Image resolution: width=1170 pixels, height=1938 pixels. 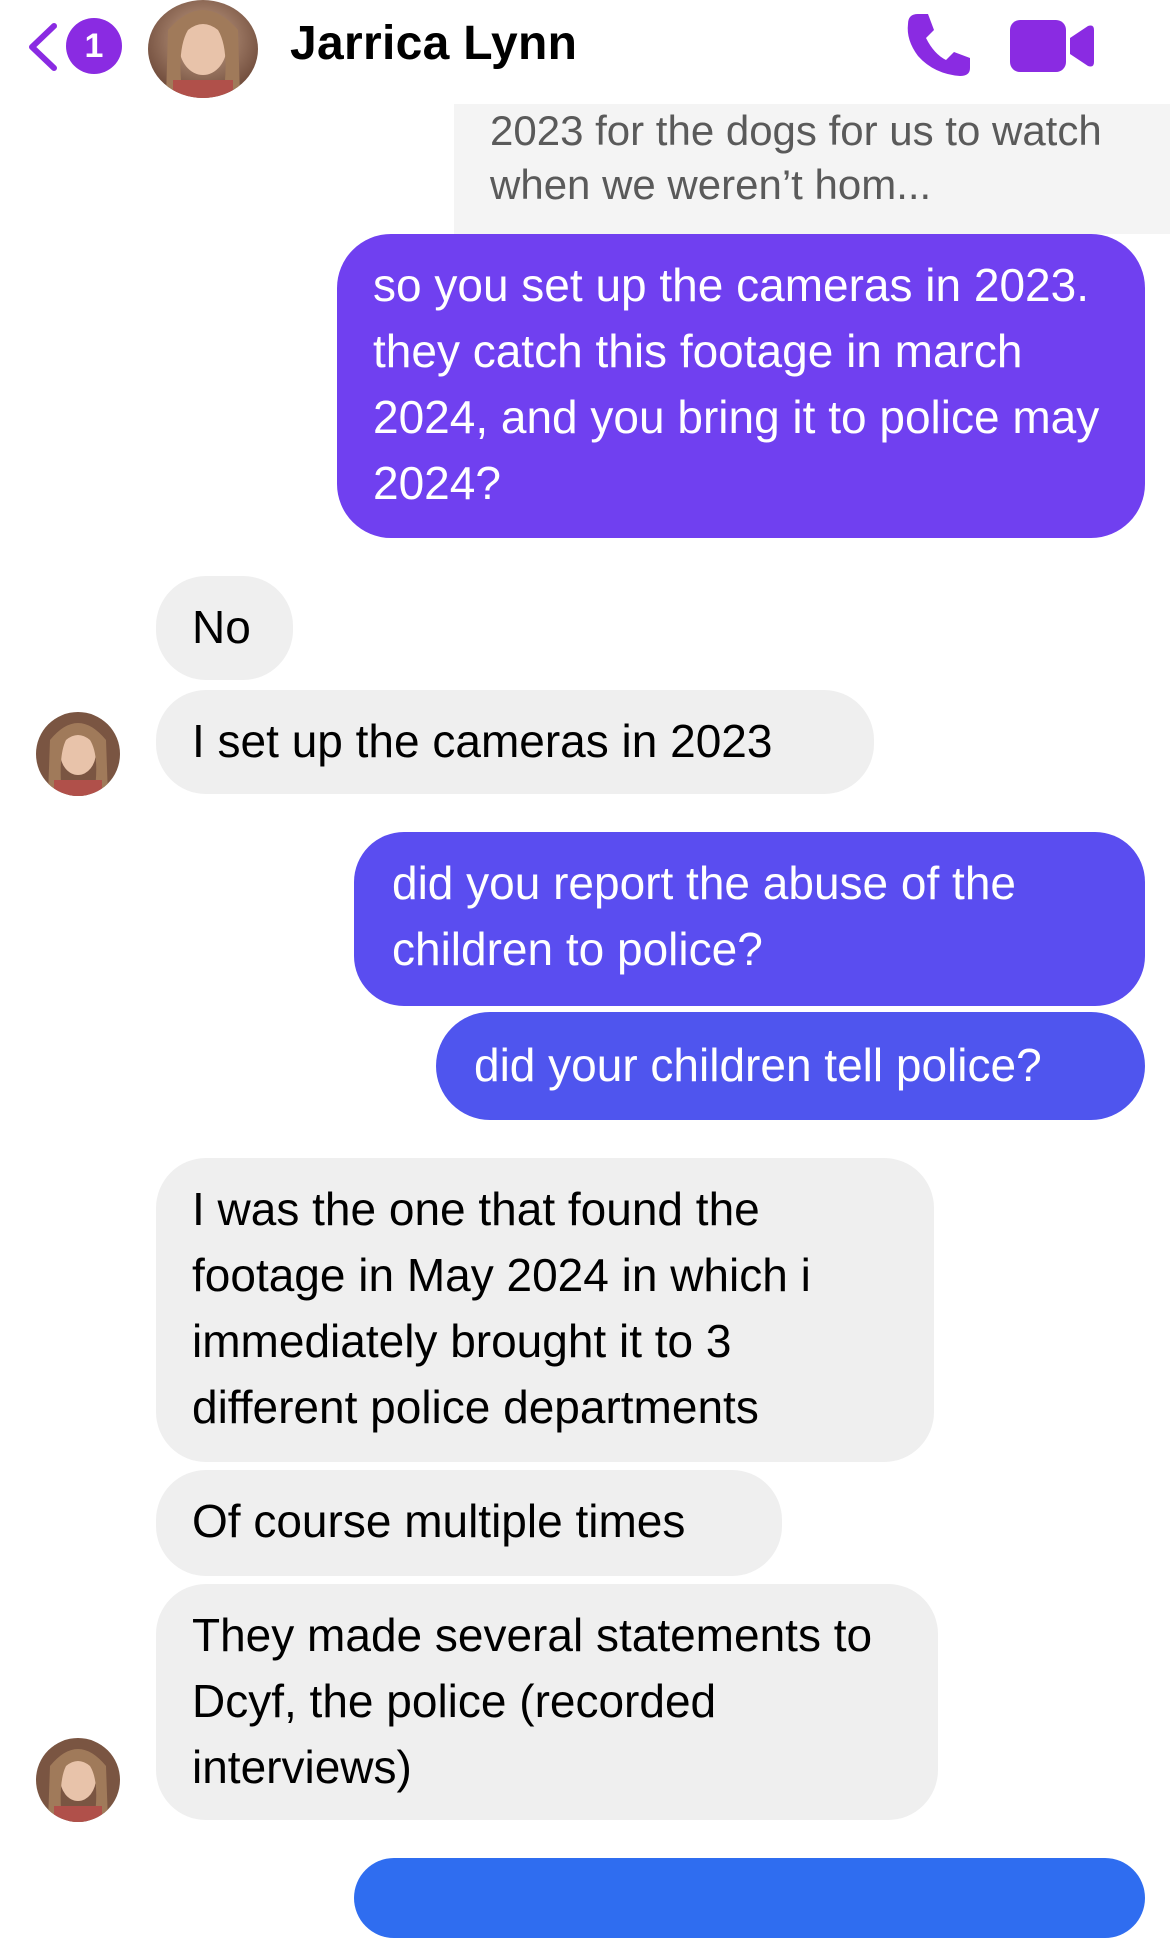 What do you see at coordinates (433, 43) in the screenshot?
I see `contact-name: Jarrica Lynn` at bounding box center [433, 43].